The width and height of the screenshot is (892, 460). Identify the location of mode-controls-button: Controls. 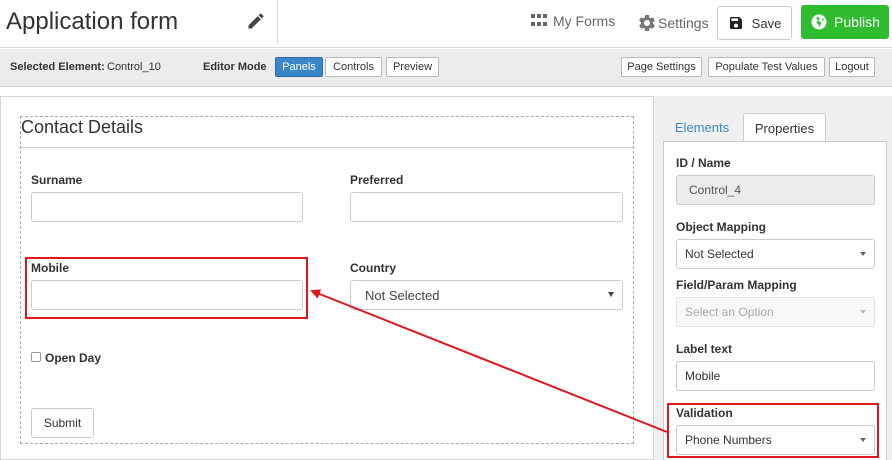
(353, 67).